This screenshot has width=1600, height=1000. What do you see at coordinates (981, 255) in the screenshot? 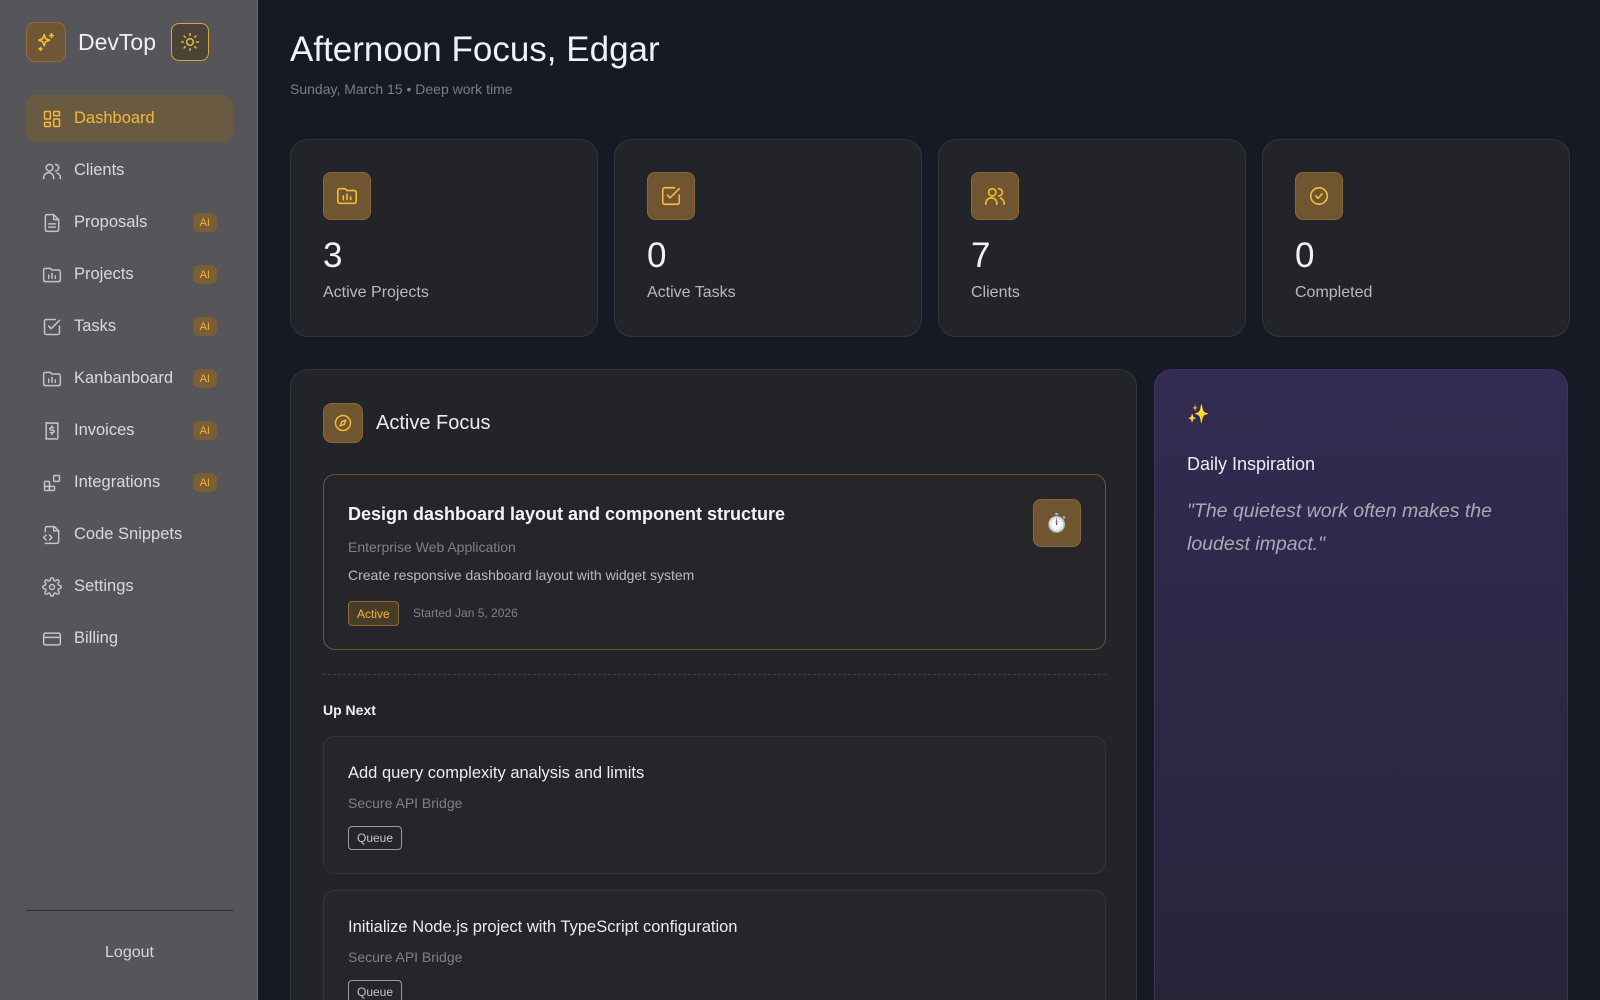
I see `stat-value: 7` at bounding box center [981, 255].